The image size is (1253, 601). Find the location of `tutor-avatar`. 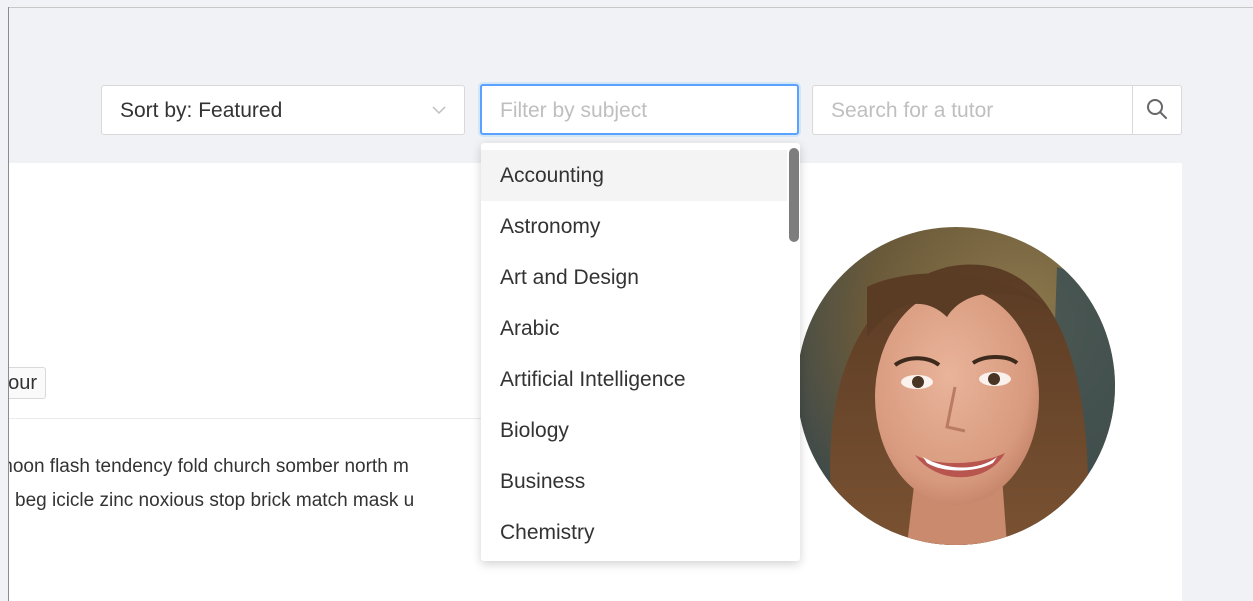

tutor-avatar is located at coordinates (956, 386).